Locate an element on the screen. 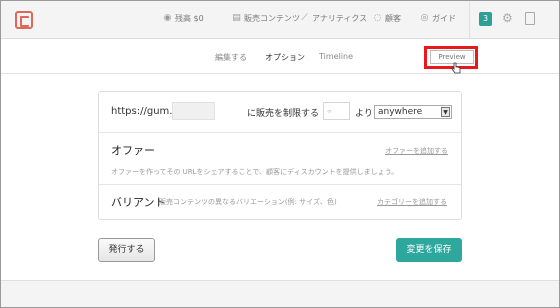  from-label: より is located at coordinates (364, 114).